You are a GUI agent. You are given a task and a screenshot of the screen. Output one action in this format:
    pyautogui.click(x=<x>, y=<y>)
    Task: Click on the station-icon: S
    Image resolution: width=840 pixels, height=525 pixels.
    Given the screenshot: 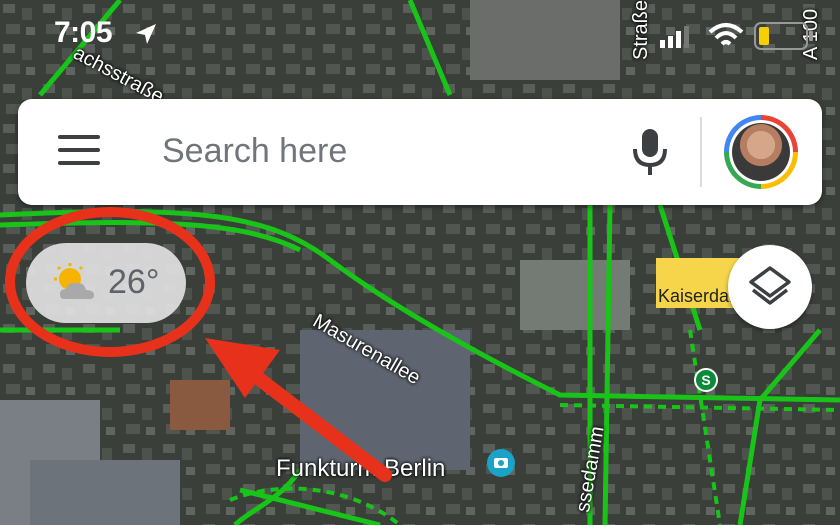 What is the action you would take?
    pyautogui.click(x=706, y=380)
    